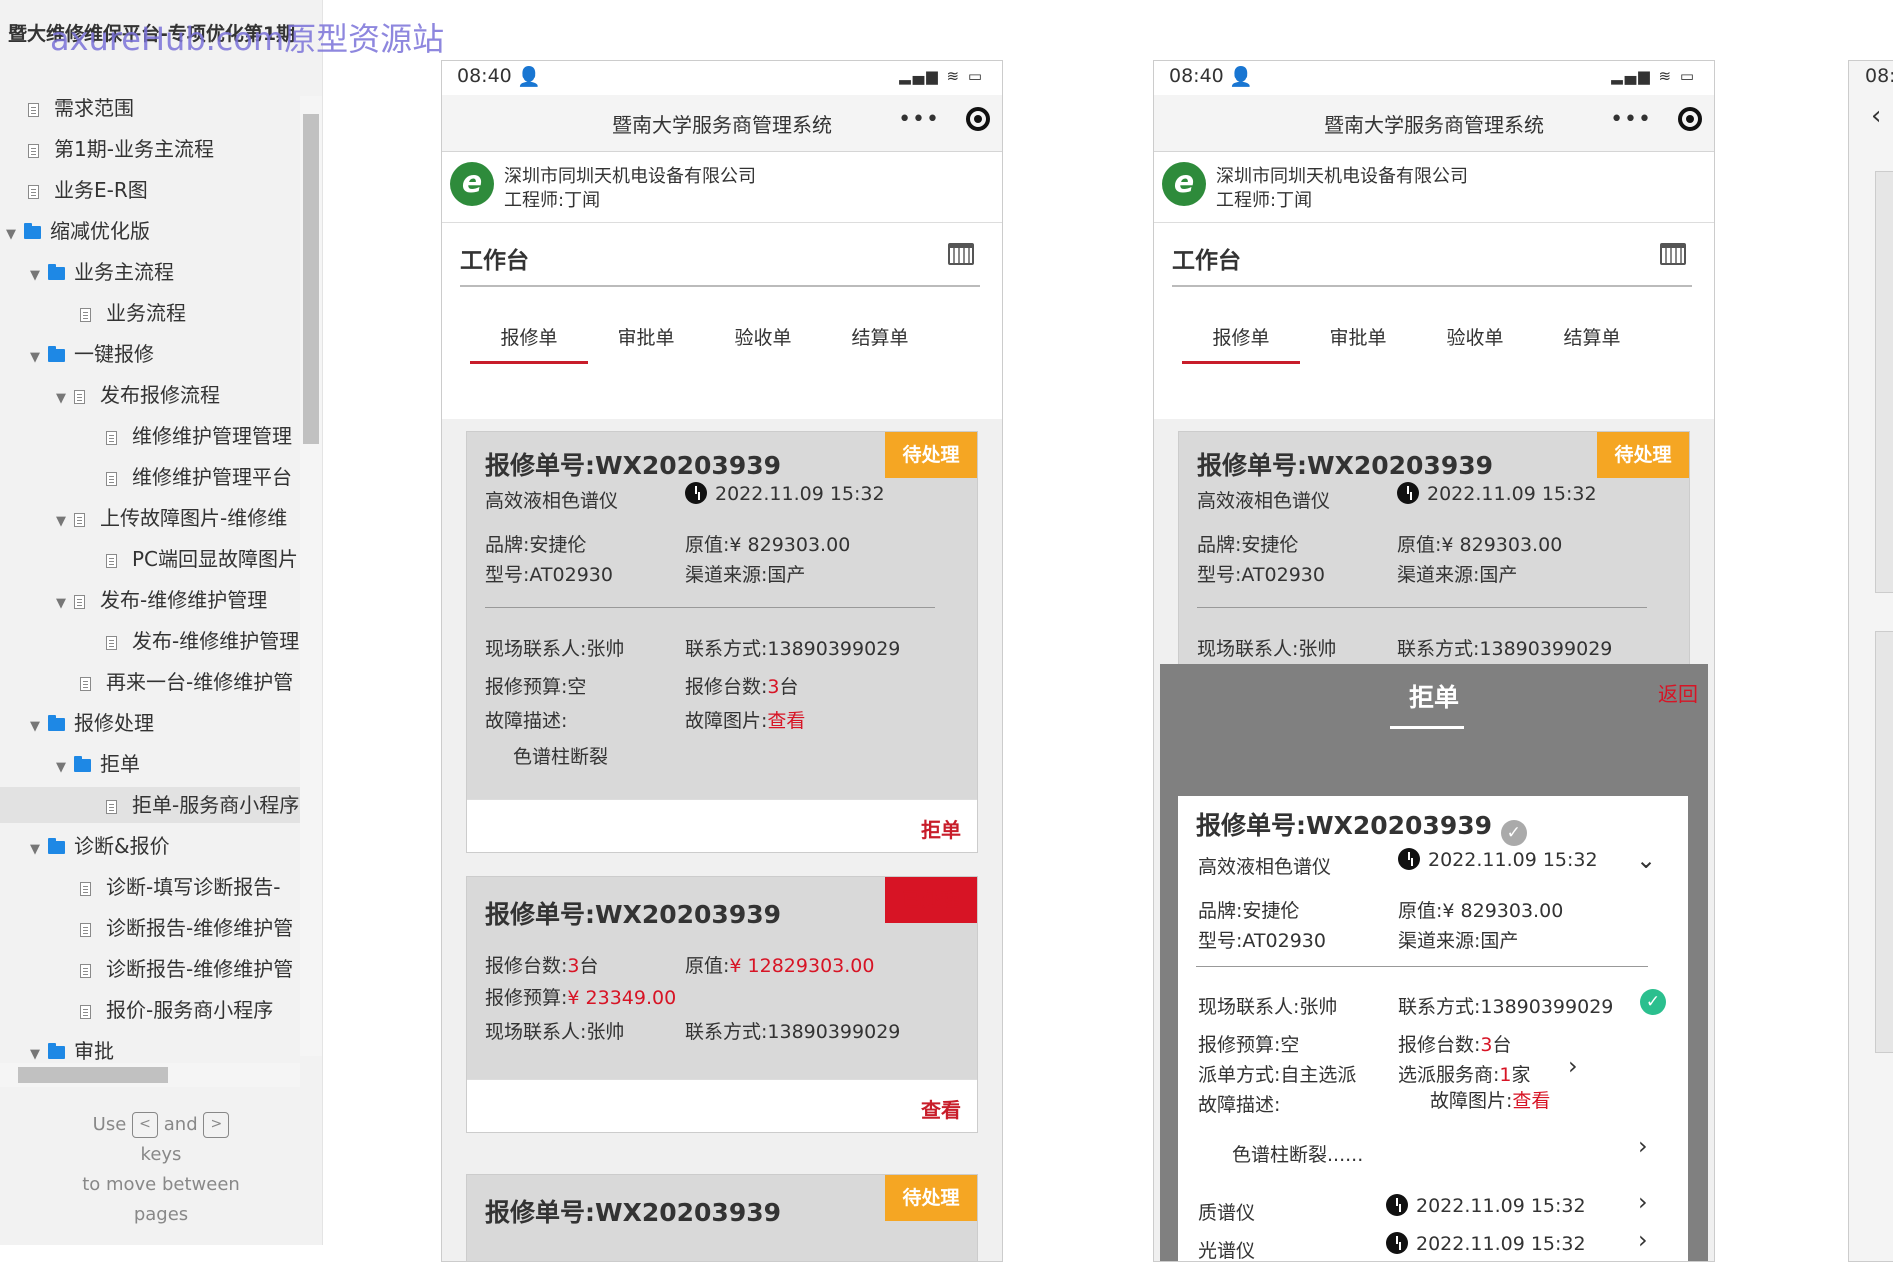  I want to click on tree-item: 维修维护管理管理, so click(199, 436).